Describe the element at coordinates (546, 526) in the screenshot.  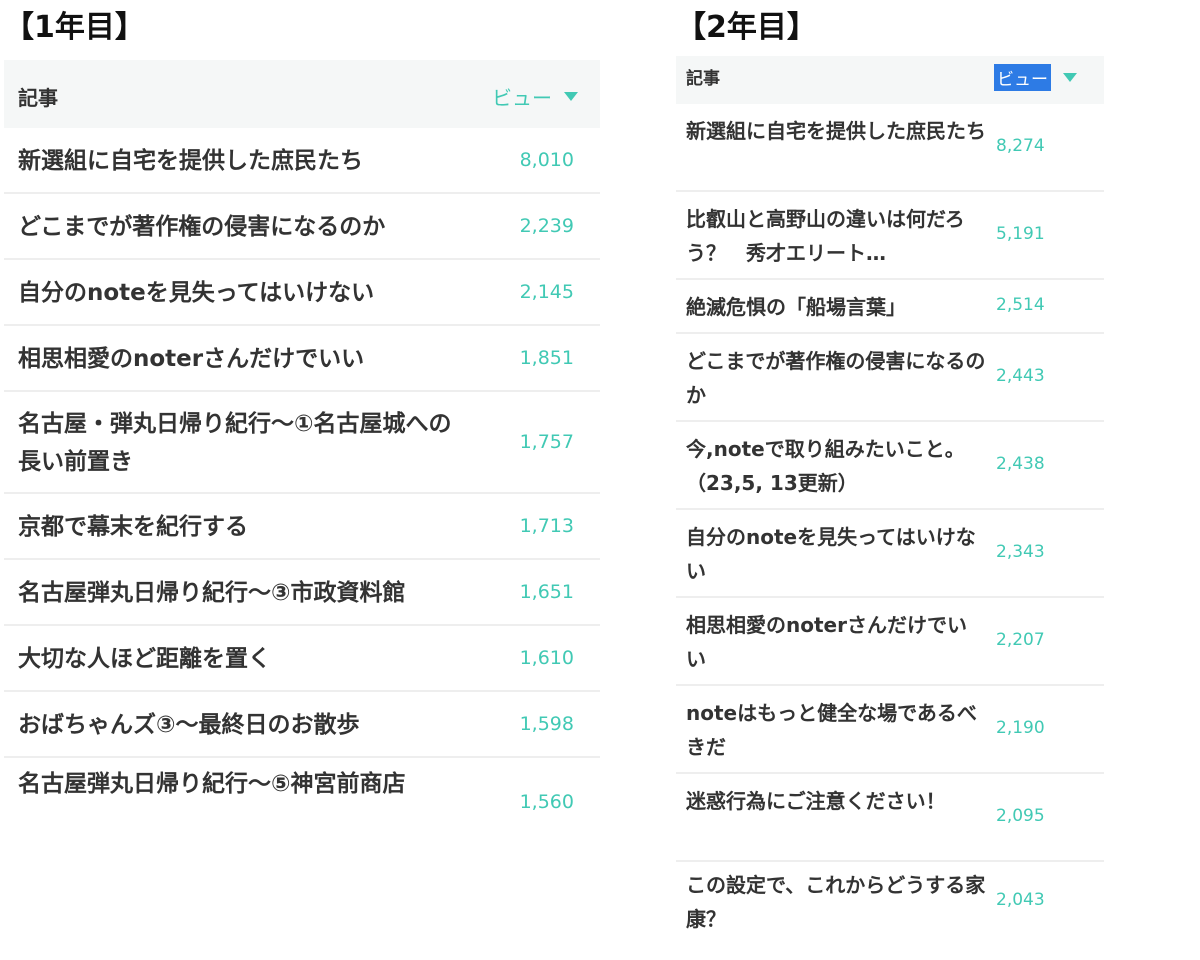
I see `view-count: 1,713` at that location.